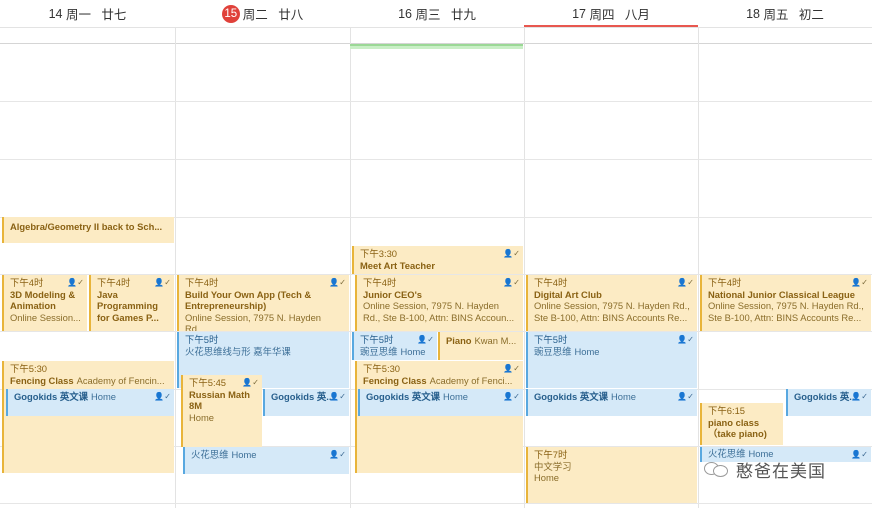 Image resolution: width=872 pixels, height=508 pixels. Describe the element at coordinates (55, 13) in the screenshot. I see `day-number: 14` at that location.